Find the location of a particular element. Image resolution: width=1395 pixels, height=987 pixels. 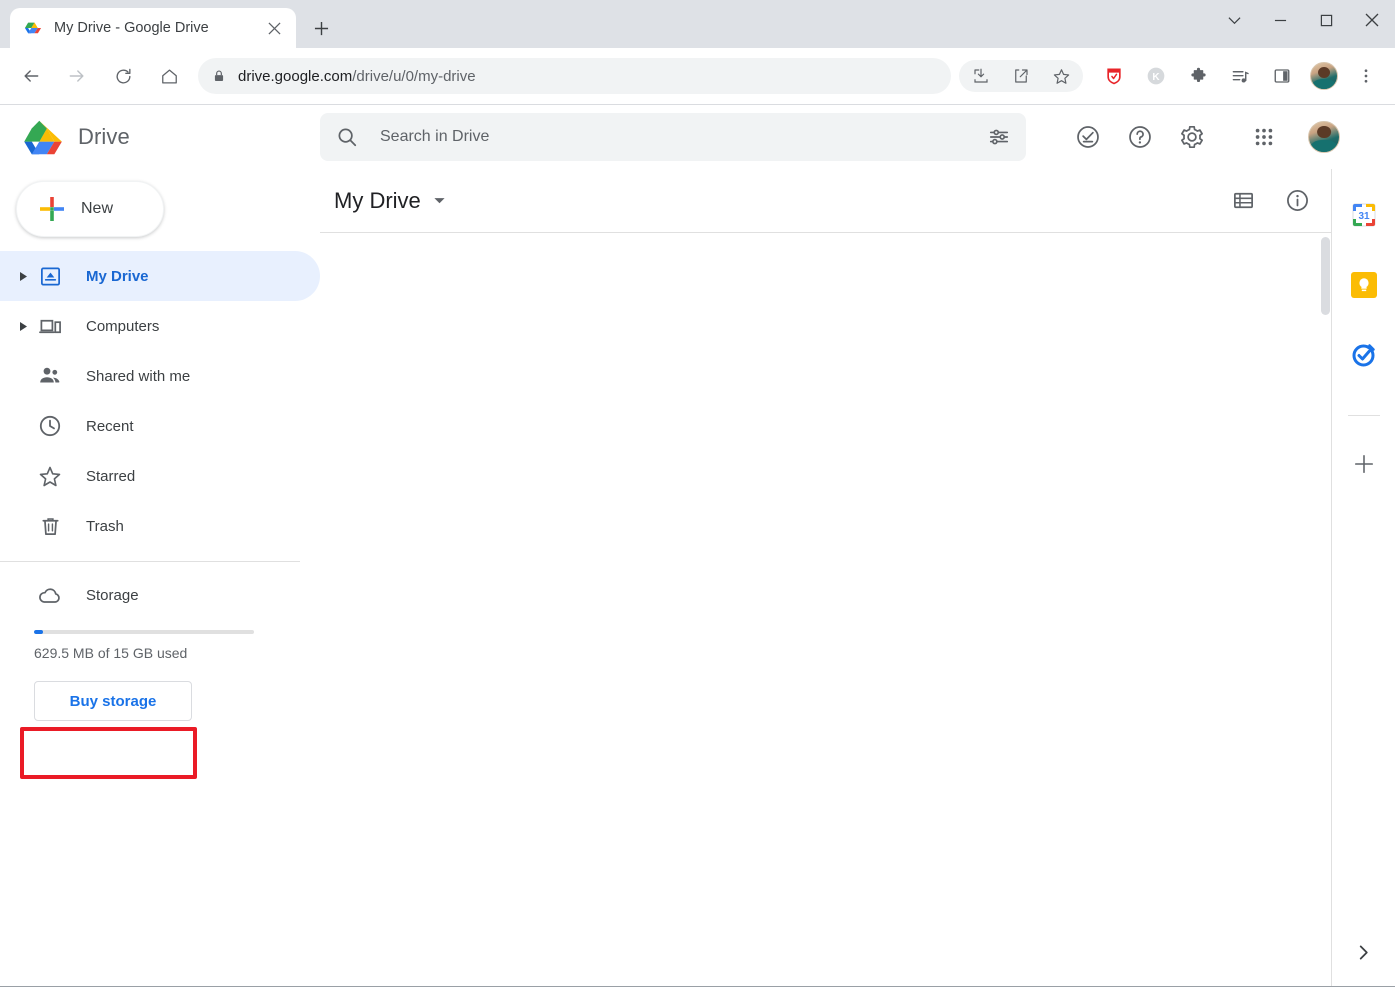

minimize-button is located at coordinates (1280, 20).